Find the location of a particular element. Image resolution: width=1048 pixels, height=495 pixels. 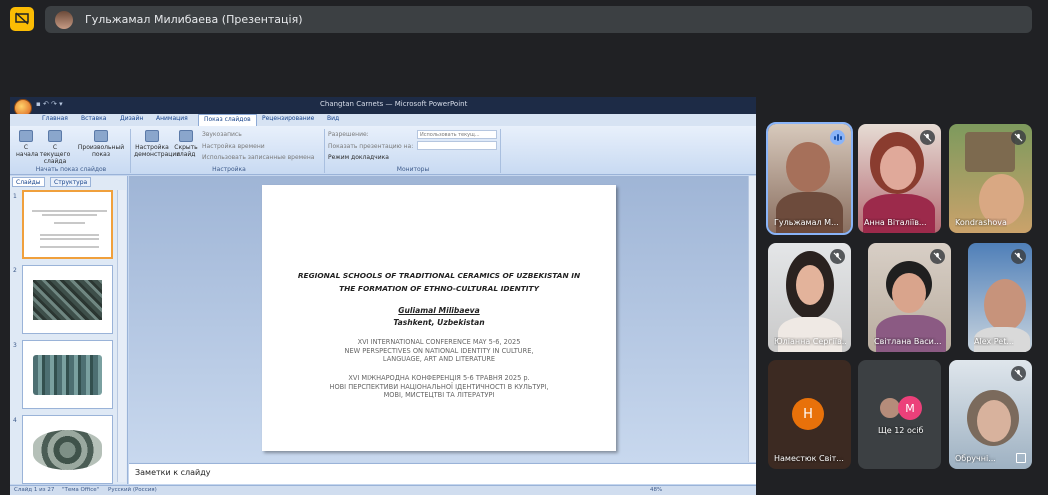

slide-count: Слайд 1 из 27 is located at coordinates (34, 490).